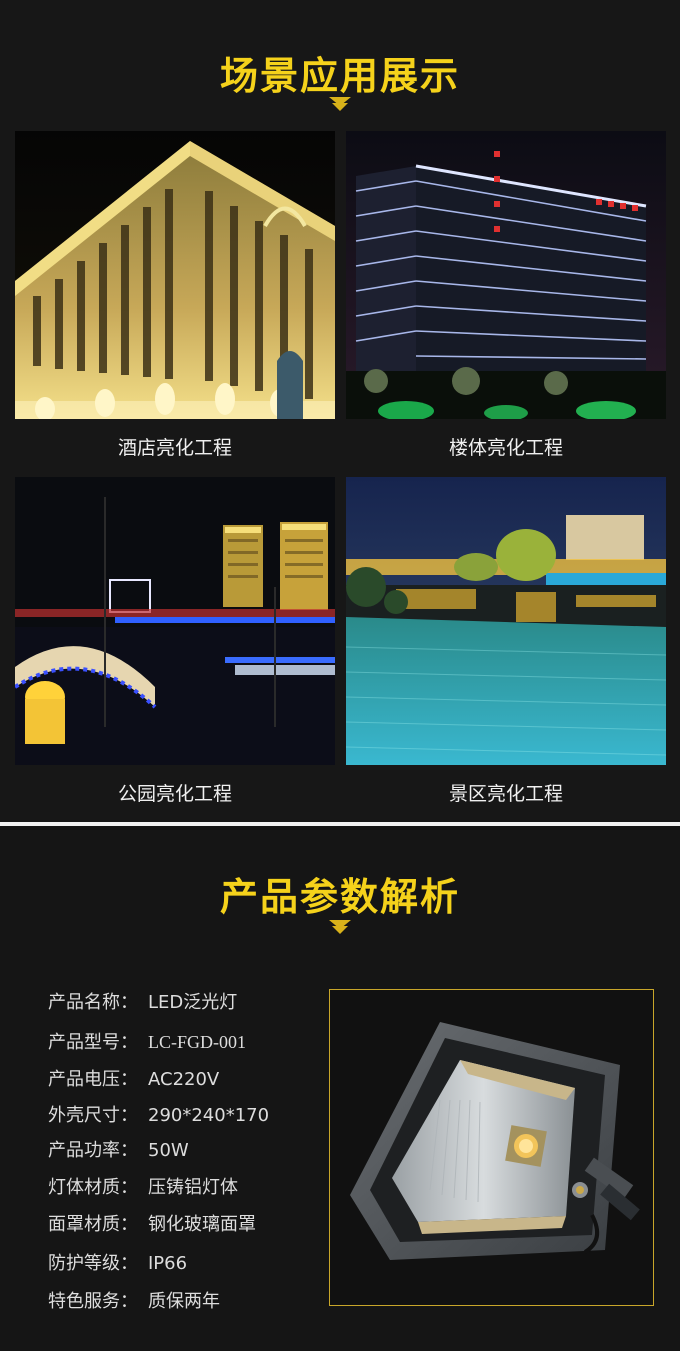 Image resolution: width=680 pixels, height=1351 pixels. I want to click on spec-value: 50W, so click(168, 1150).